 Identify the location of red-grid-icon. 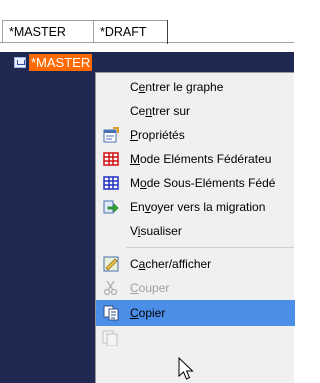
(111, 159).